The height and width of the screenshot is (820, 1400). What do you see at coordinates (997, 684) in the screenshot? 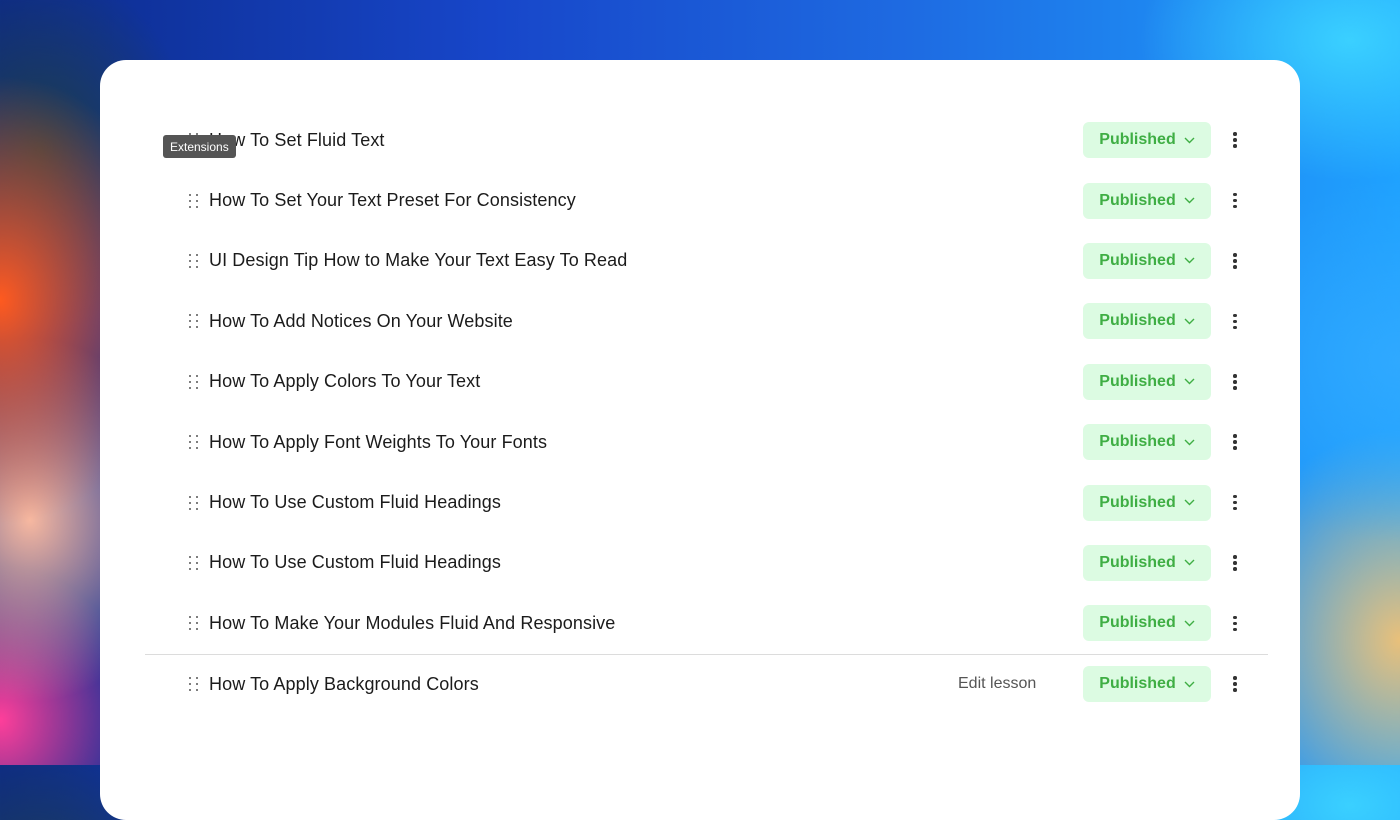
I see `edit-lesson-link: Edit lesson` at bounding box center [997, 684].